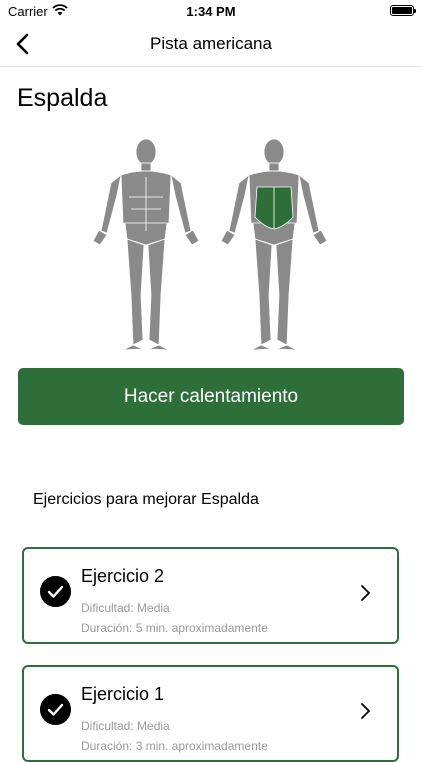 This screenshot has width=422, height=762. What do you see at coordinates (403, 10) in the screenshot?
I see `battery-icon` at bounding box center [403, 10].